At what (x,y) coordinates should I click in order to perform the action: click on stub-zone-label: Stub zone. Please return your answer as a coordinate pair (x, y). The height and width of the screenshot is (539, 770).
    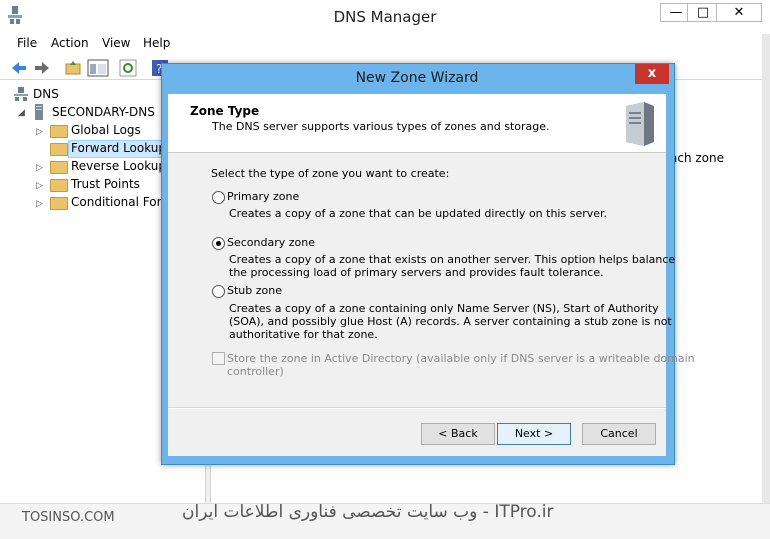
    Looking at the image, I should click on (254, 290).